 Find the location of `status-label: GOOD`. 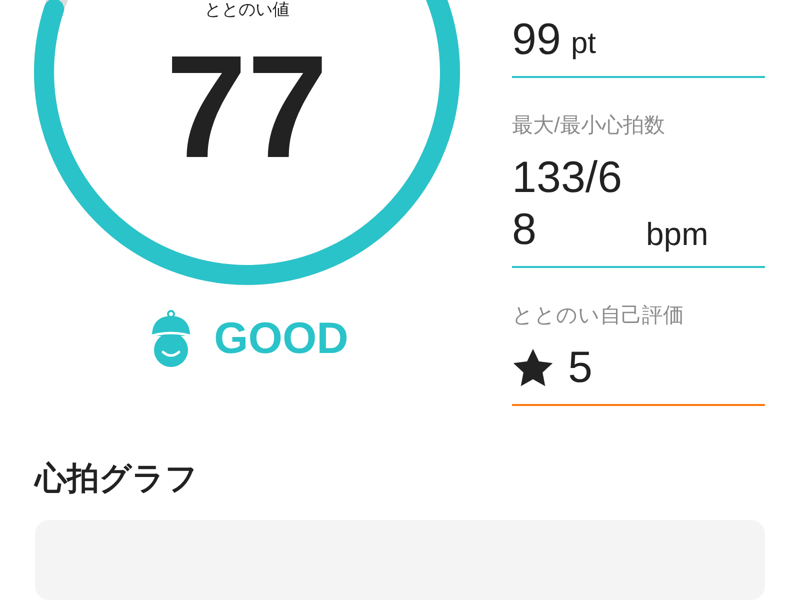

status-label: GOOD is located at coordinates (281, 339).